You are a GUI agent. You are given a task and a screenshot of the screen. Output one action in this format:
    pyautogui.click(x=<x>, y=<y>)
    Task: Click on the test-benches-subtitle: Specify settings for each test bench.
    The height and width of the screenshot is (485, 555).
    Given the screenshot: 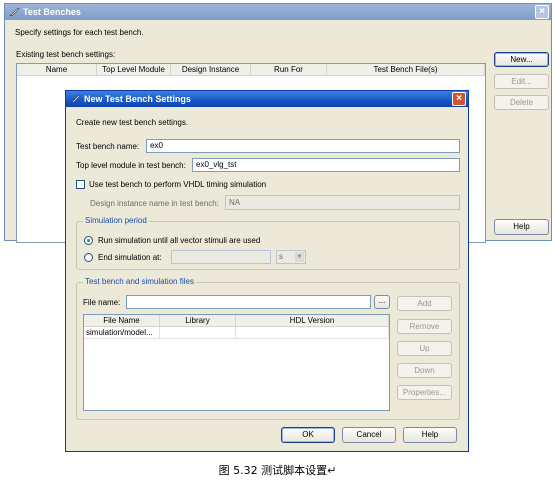 What is the action you would take?
    pyautogui.click(x=79, y=32)
    